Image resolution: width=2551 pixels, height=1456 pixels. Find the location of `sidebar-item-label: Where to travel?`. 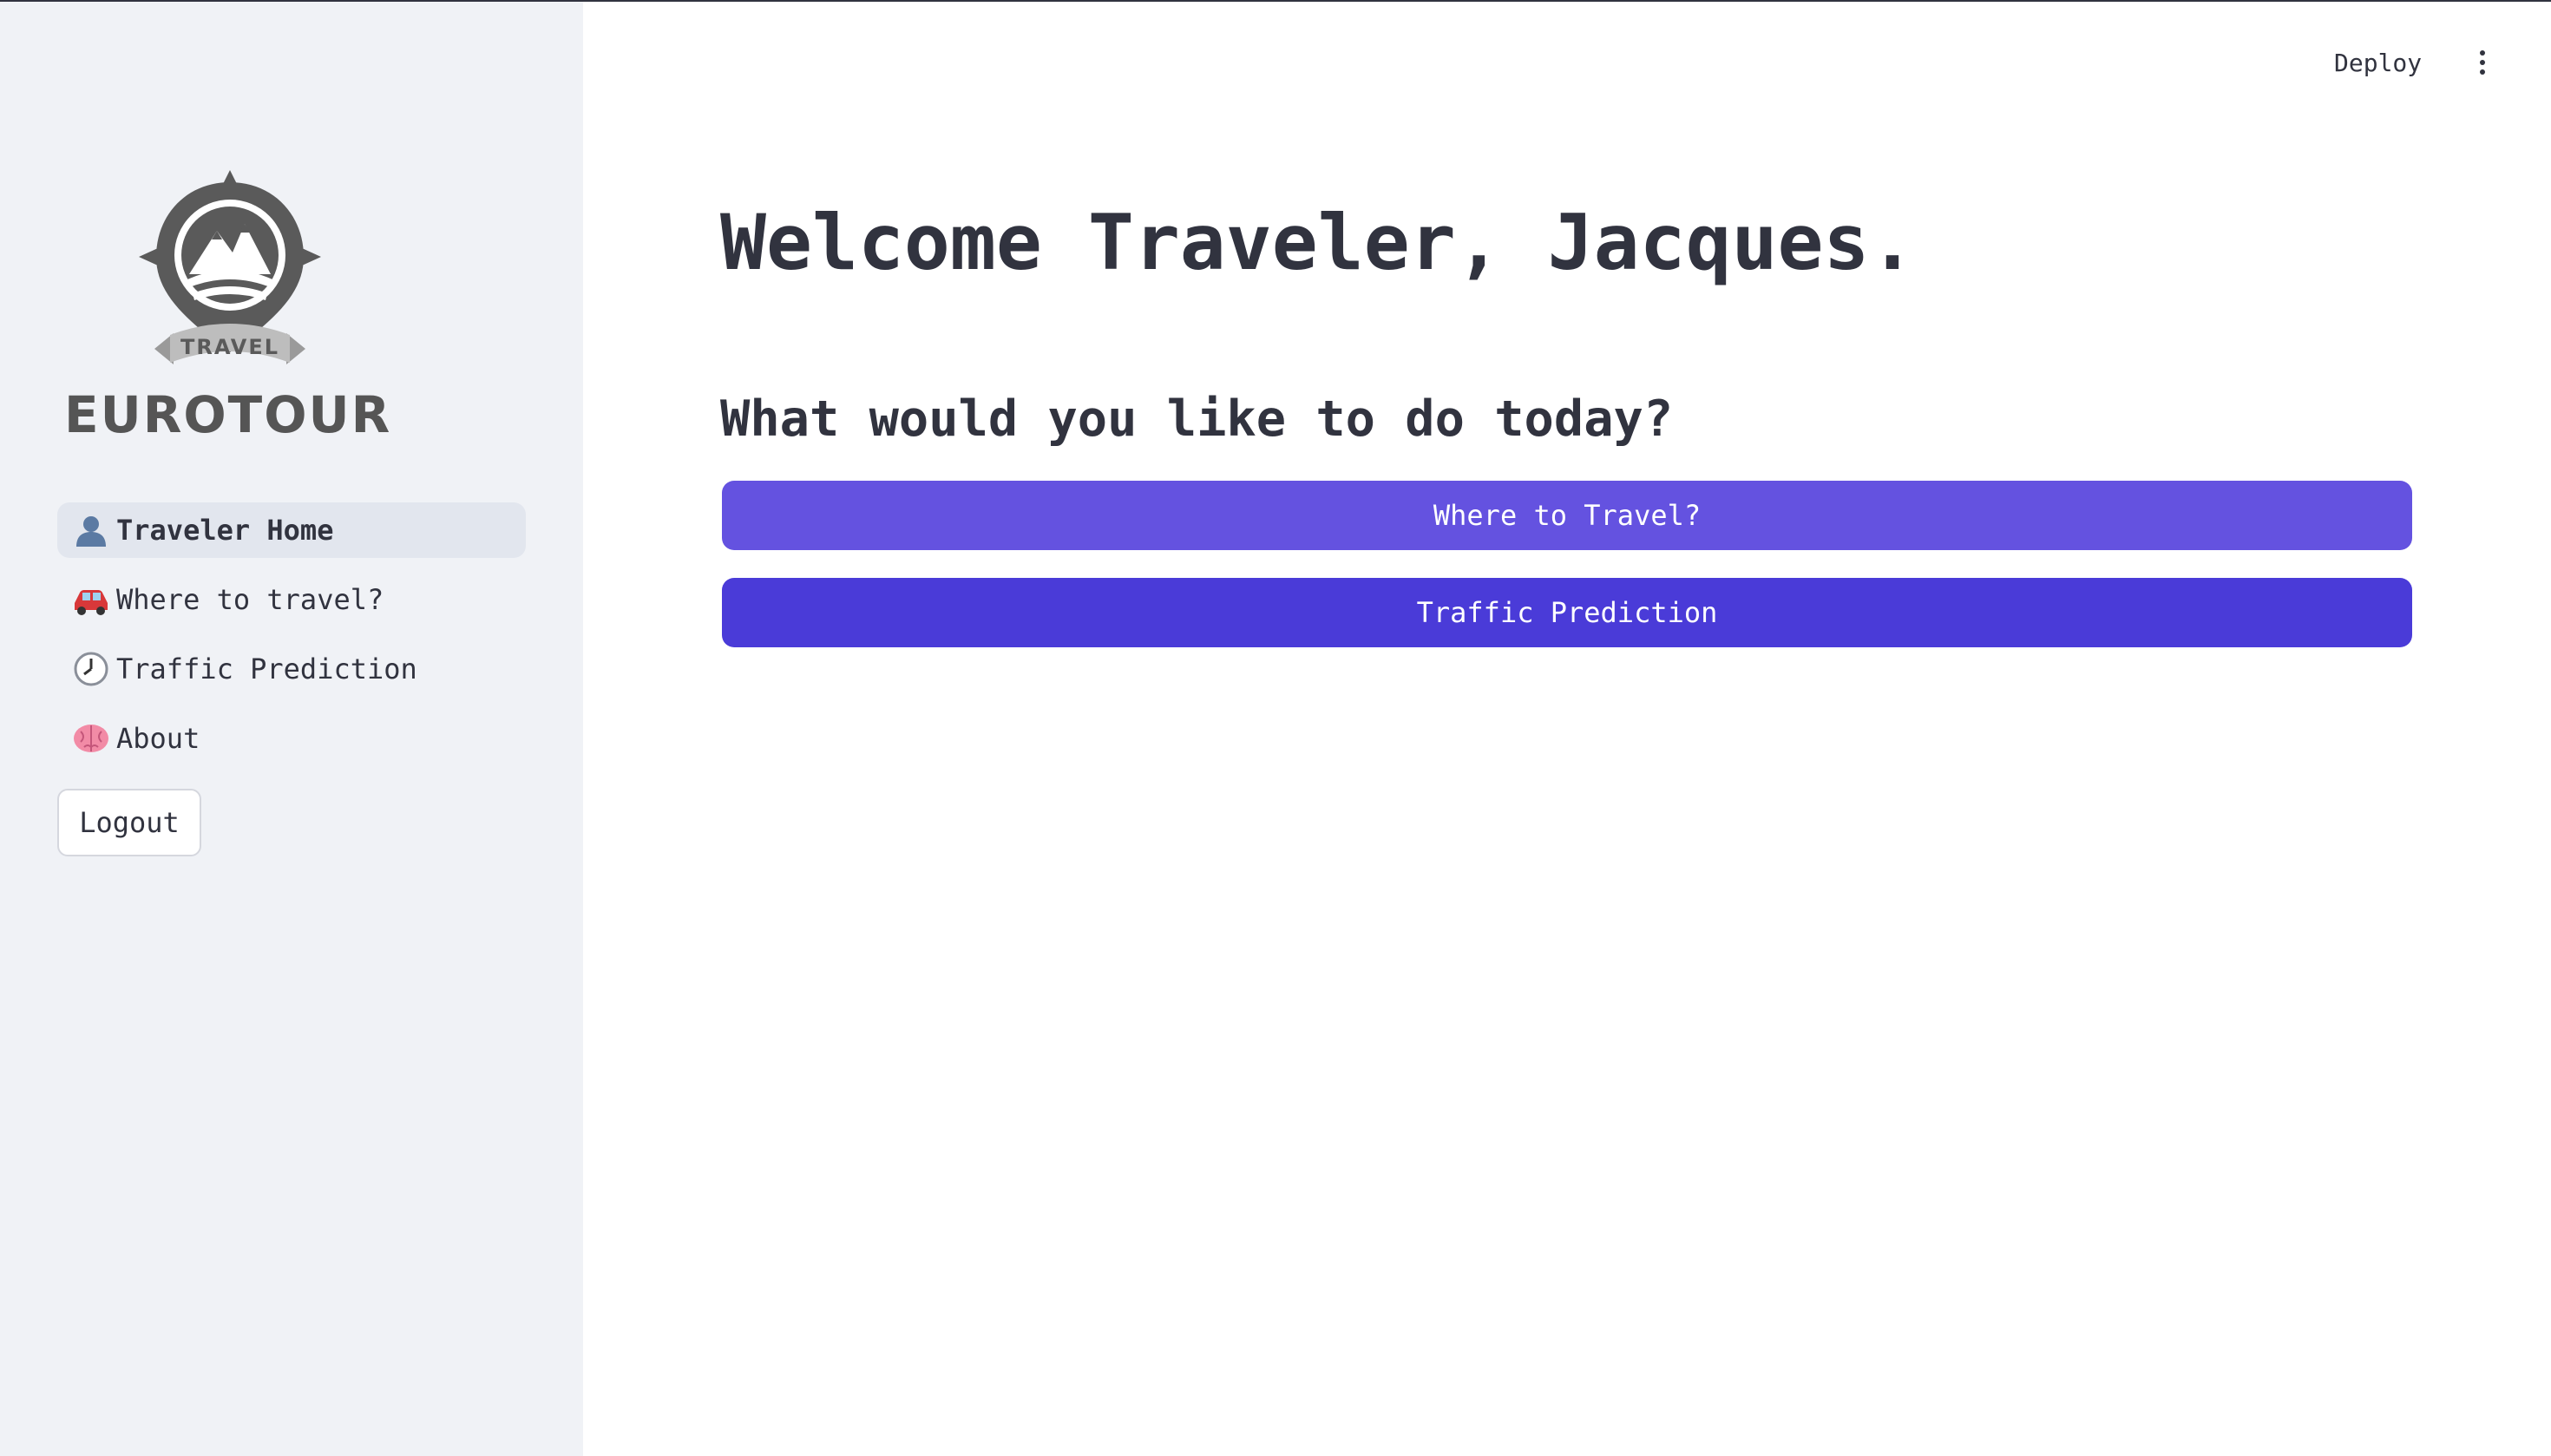

sidebar-item-label: Where to travel? is located at coordinates (250, 599).